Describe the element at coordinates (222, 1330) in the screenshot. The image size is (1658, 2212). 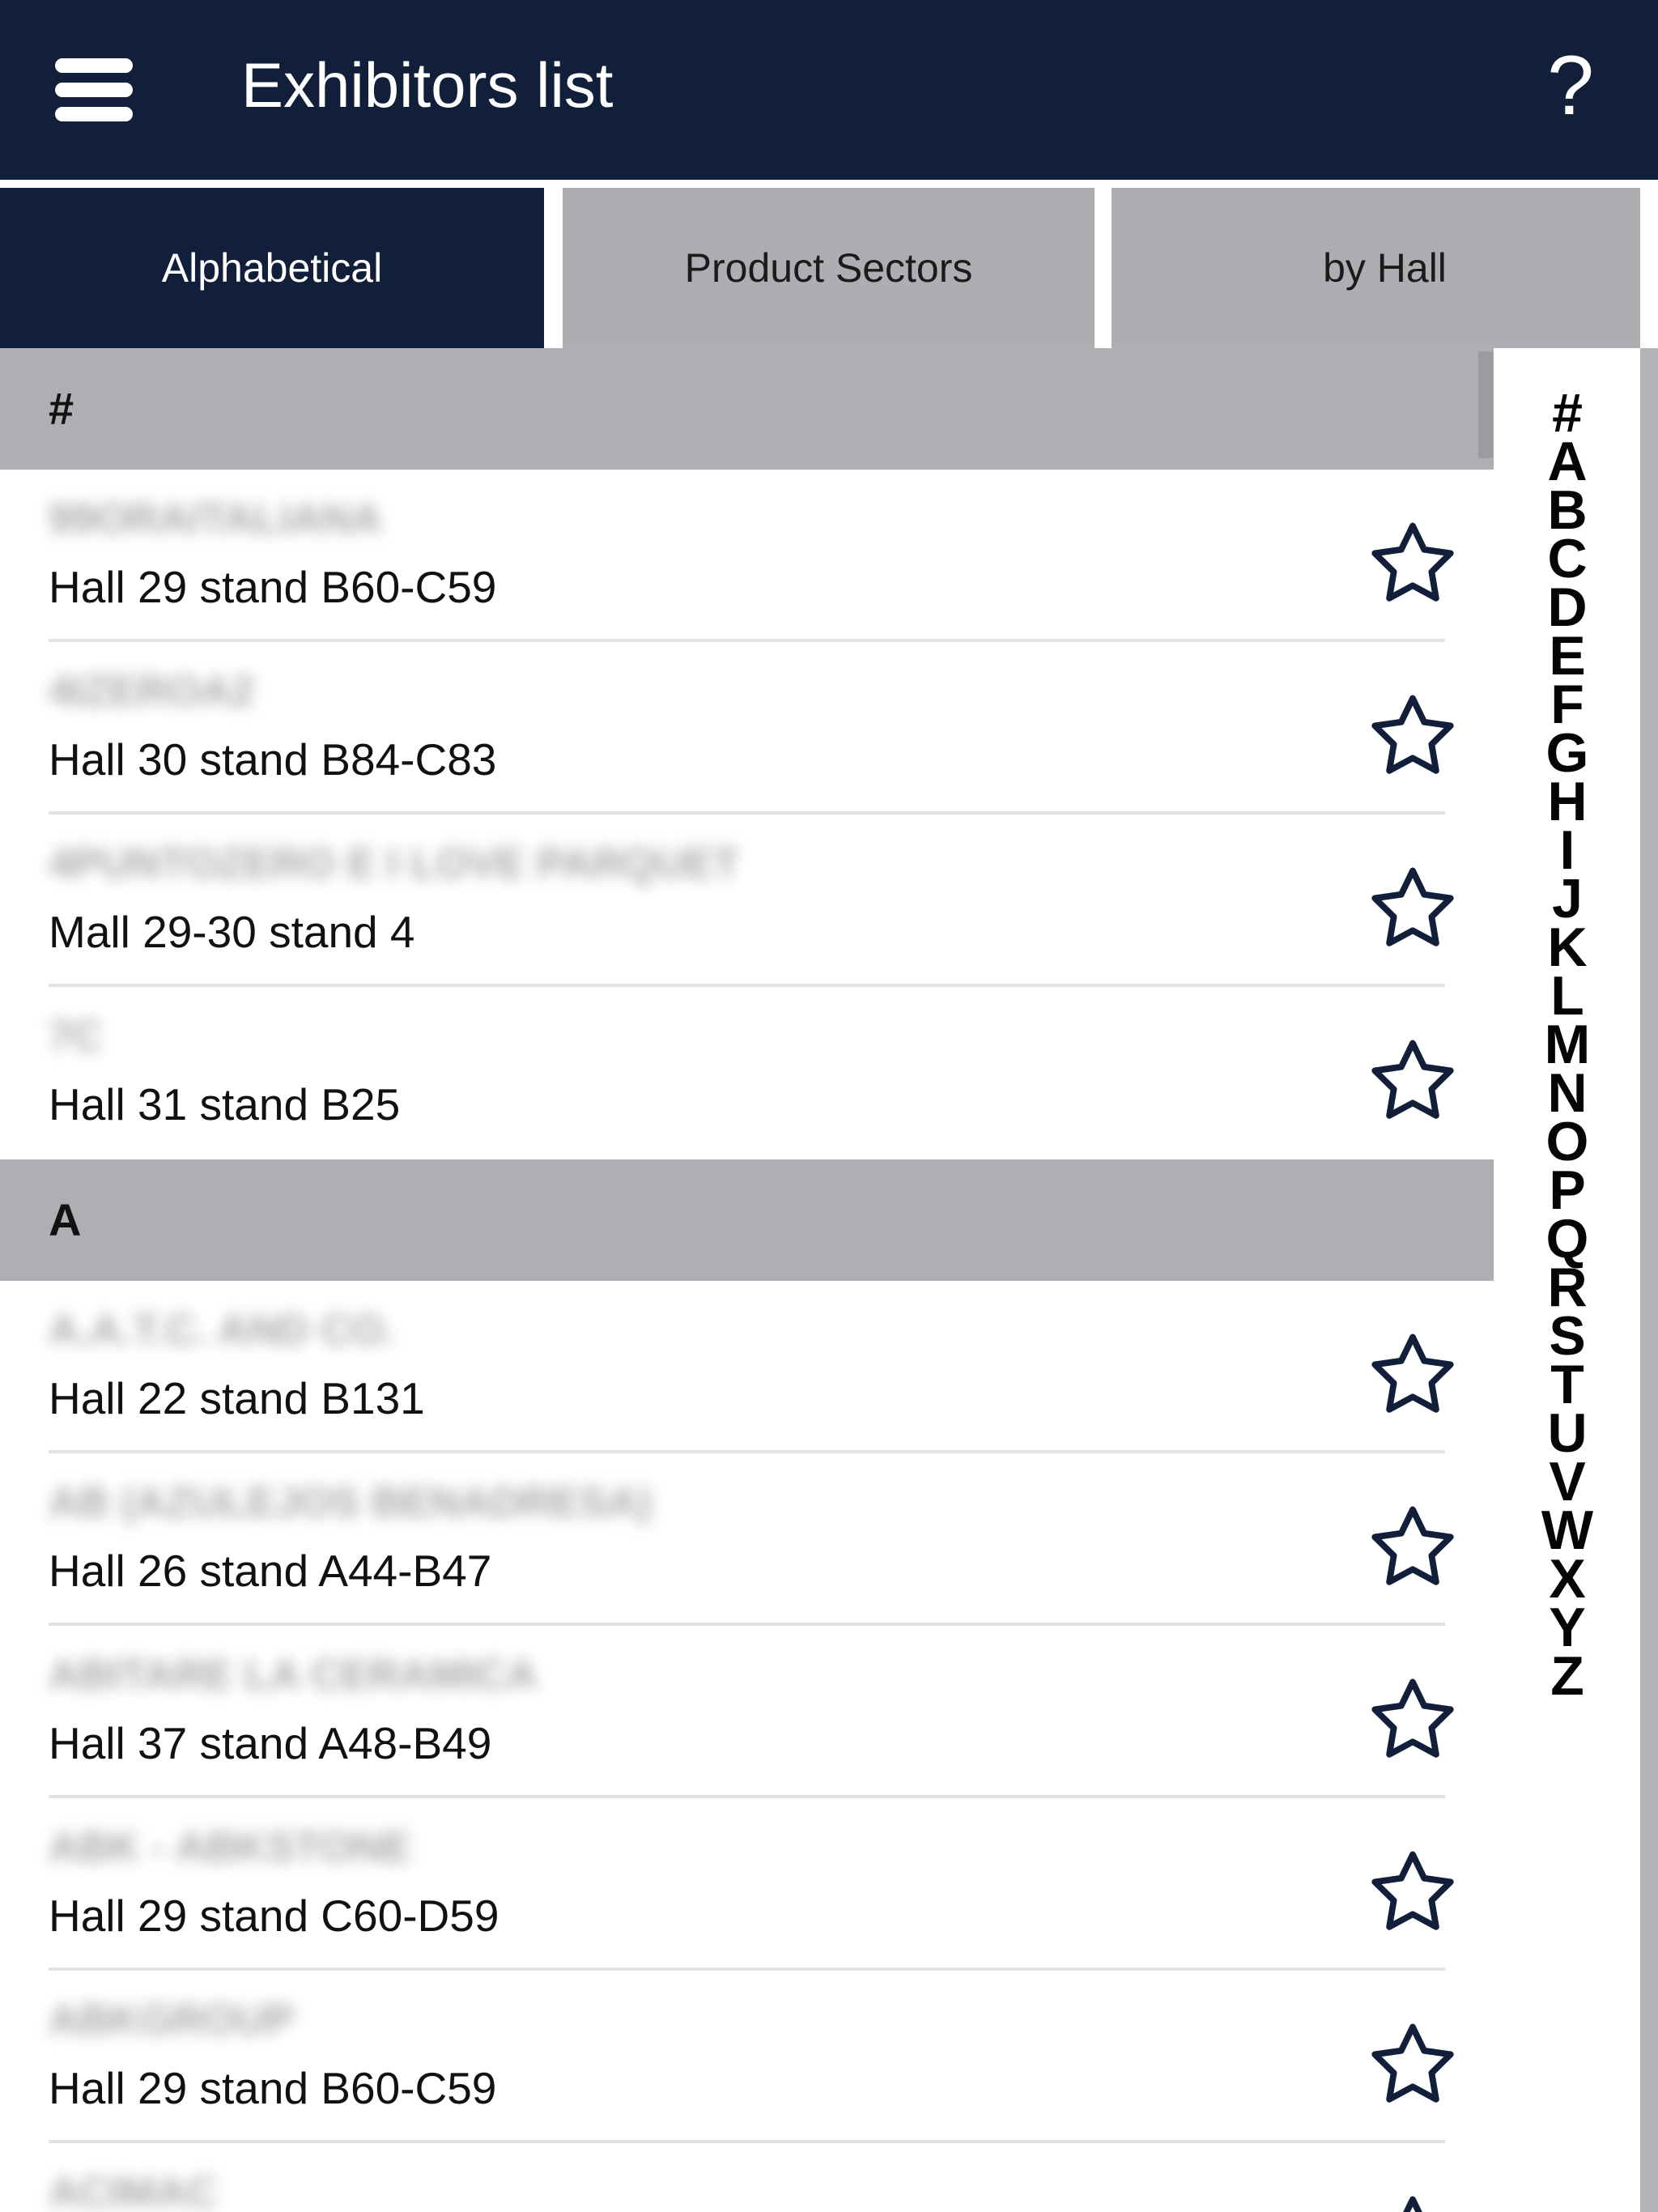
I see `exhibitor-name: A.A.T.C. AND CO.` at that location.